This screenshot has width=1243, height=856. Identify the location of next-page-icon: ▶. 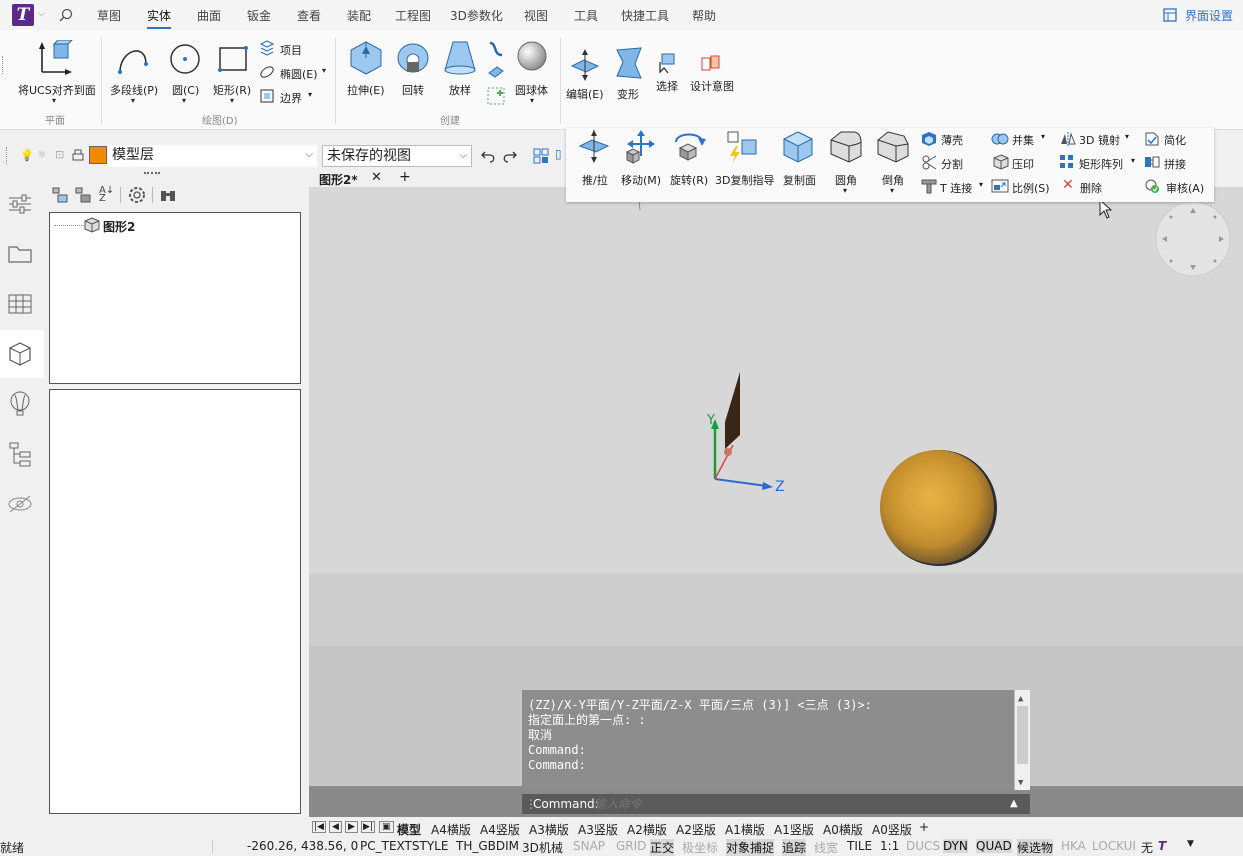
(351, 827).